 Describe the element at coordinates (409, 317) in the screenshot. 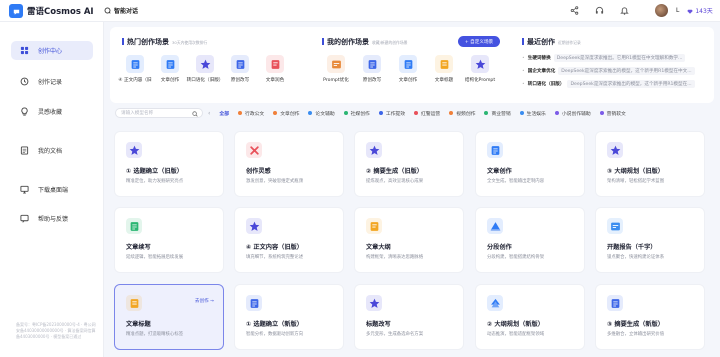

I see `scene-card: 标题改写 多元变形，生成备选命名方案` at that location.